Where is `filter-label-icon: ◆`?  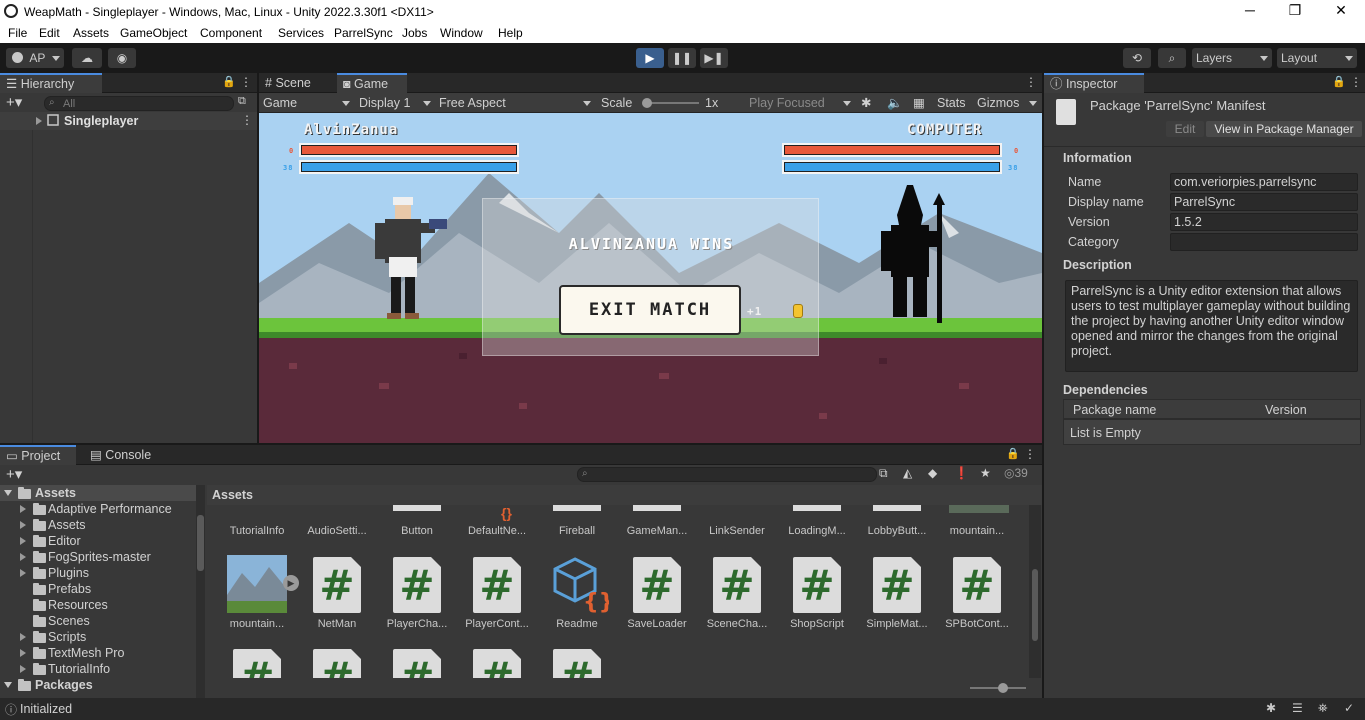 filter-label-icon: ◆ is located at coordinates (932, 473).